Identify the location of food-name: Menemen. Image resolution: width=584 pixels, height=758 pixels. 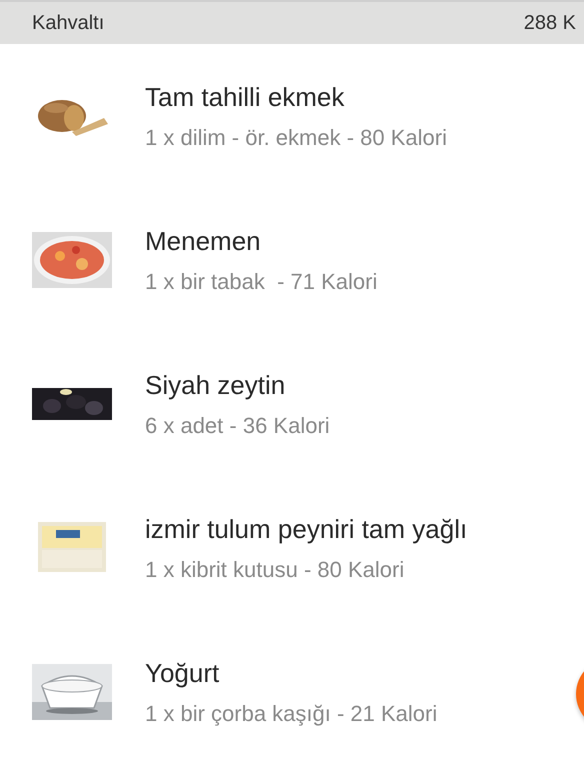
(261, 241).